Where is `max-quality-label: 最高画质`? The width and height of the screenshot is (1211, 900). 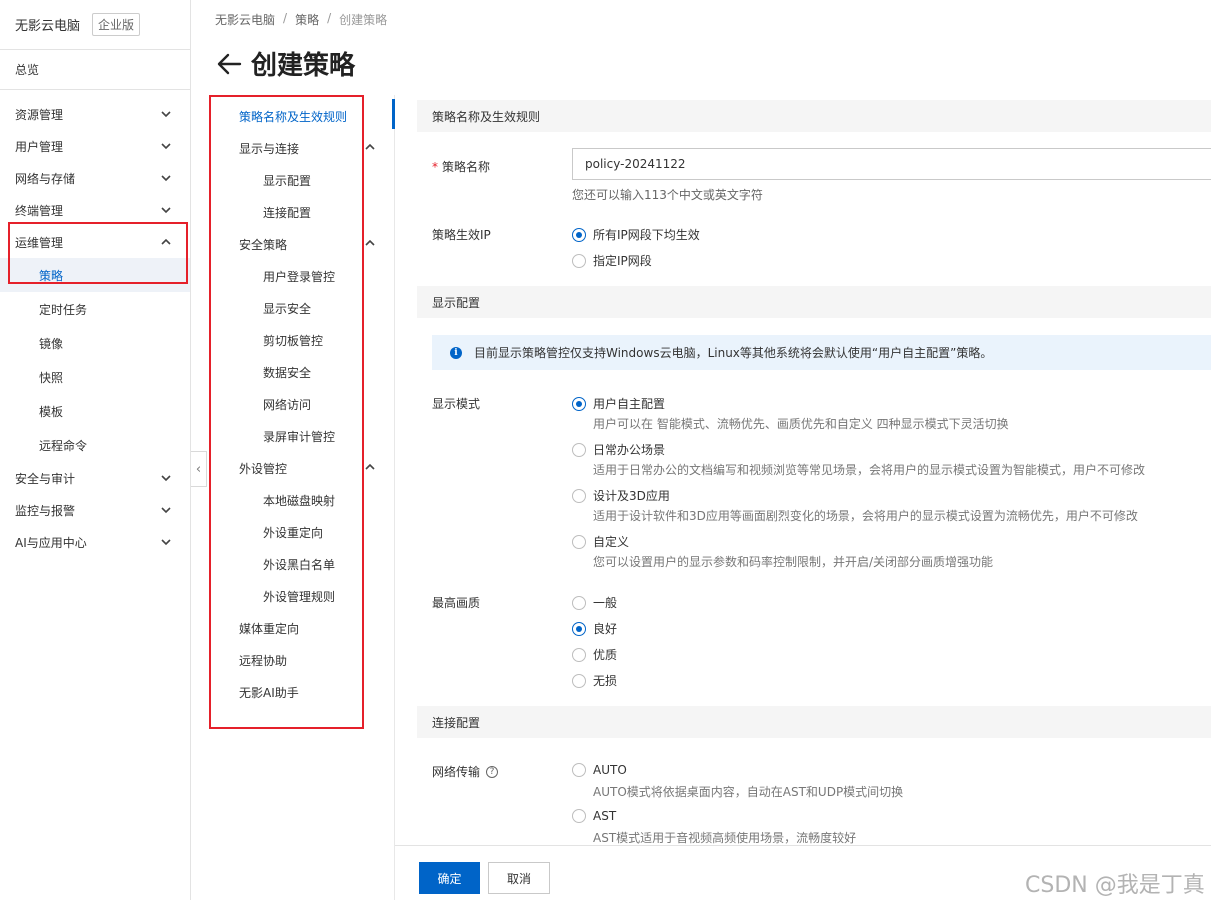
max-quality-label: 最高画质 is located at coordinates (456, 603).